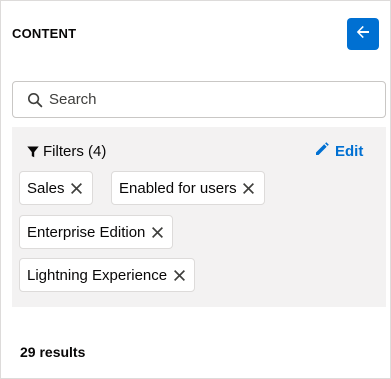 The height and width of the screenshot is (379, 391). I want to click on filter-pill-lightning-experience: Lightning Experience, so click(107, 275).